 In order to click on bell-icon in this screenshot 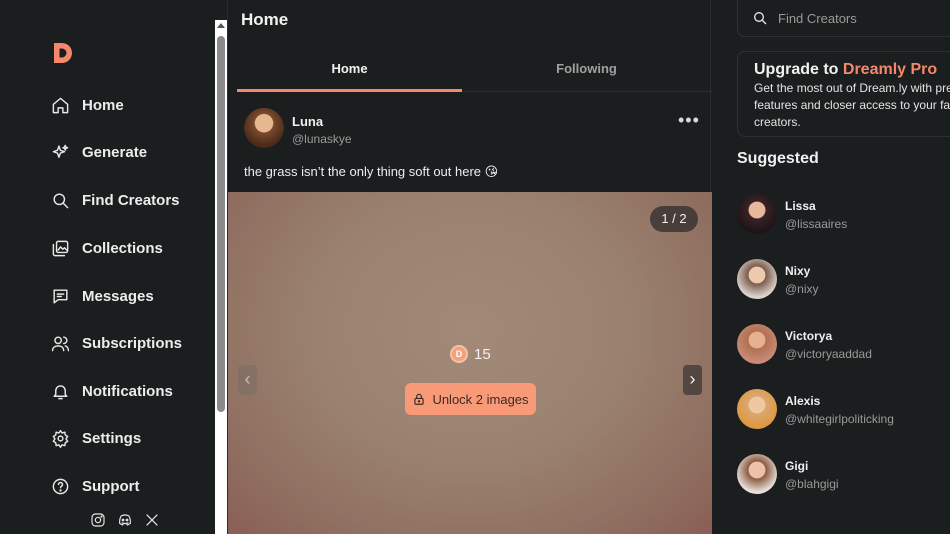, I will do `click(60, 391)`.